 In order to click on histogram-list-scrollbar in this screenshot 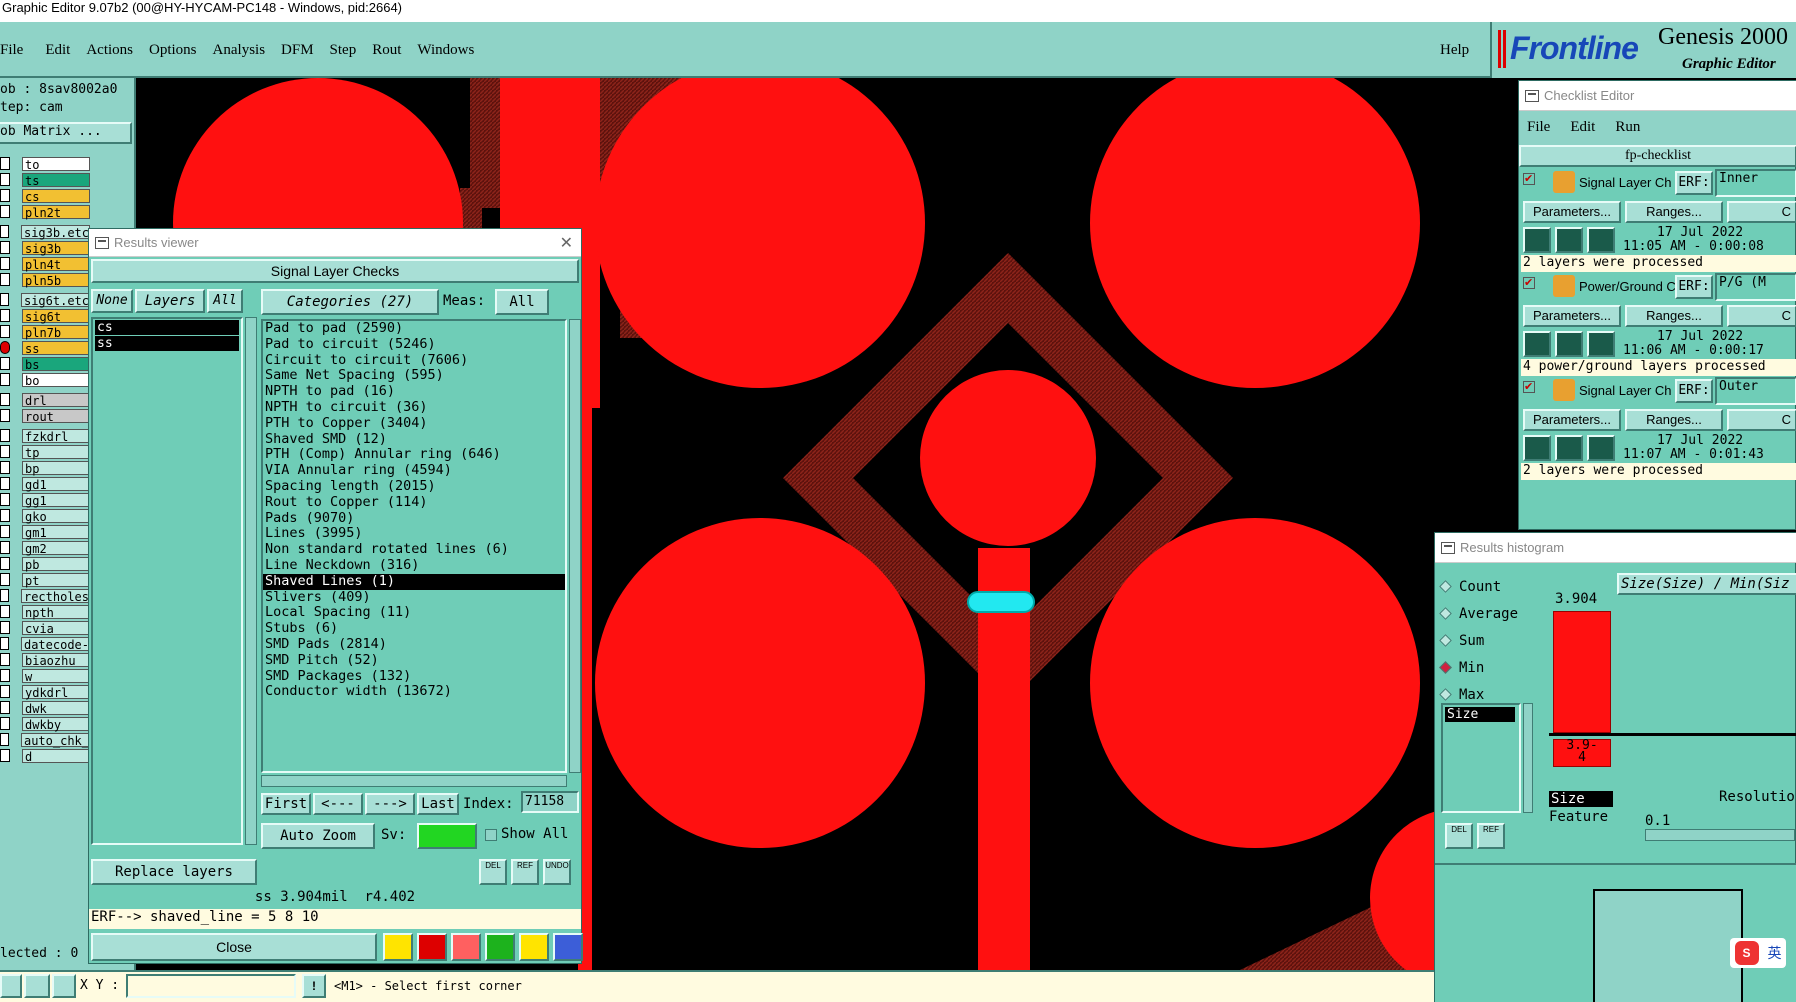, I will do `click(1528, 758)`.